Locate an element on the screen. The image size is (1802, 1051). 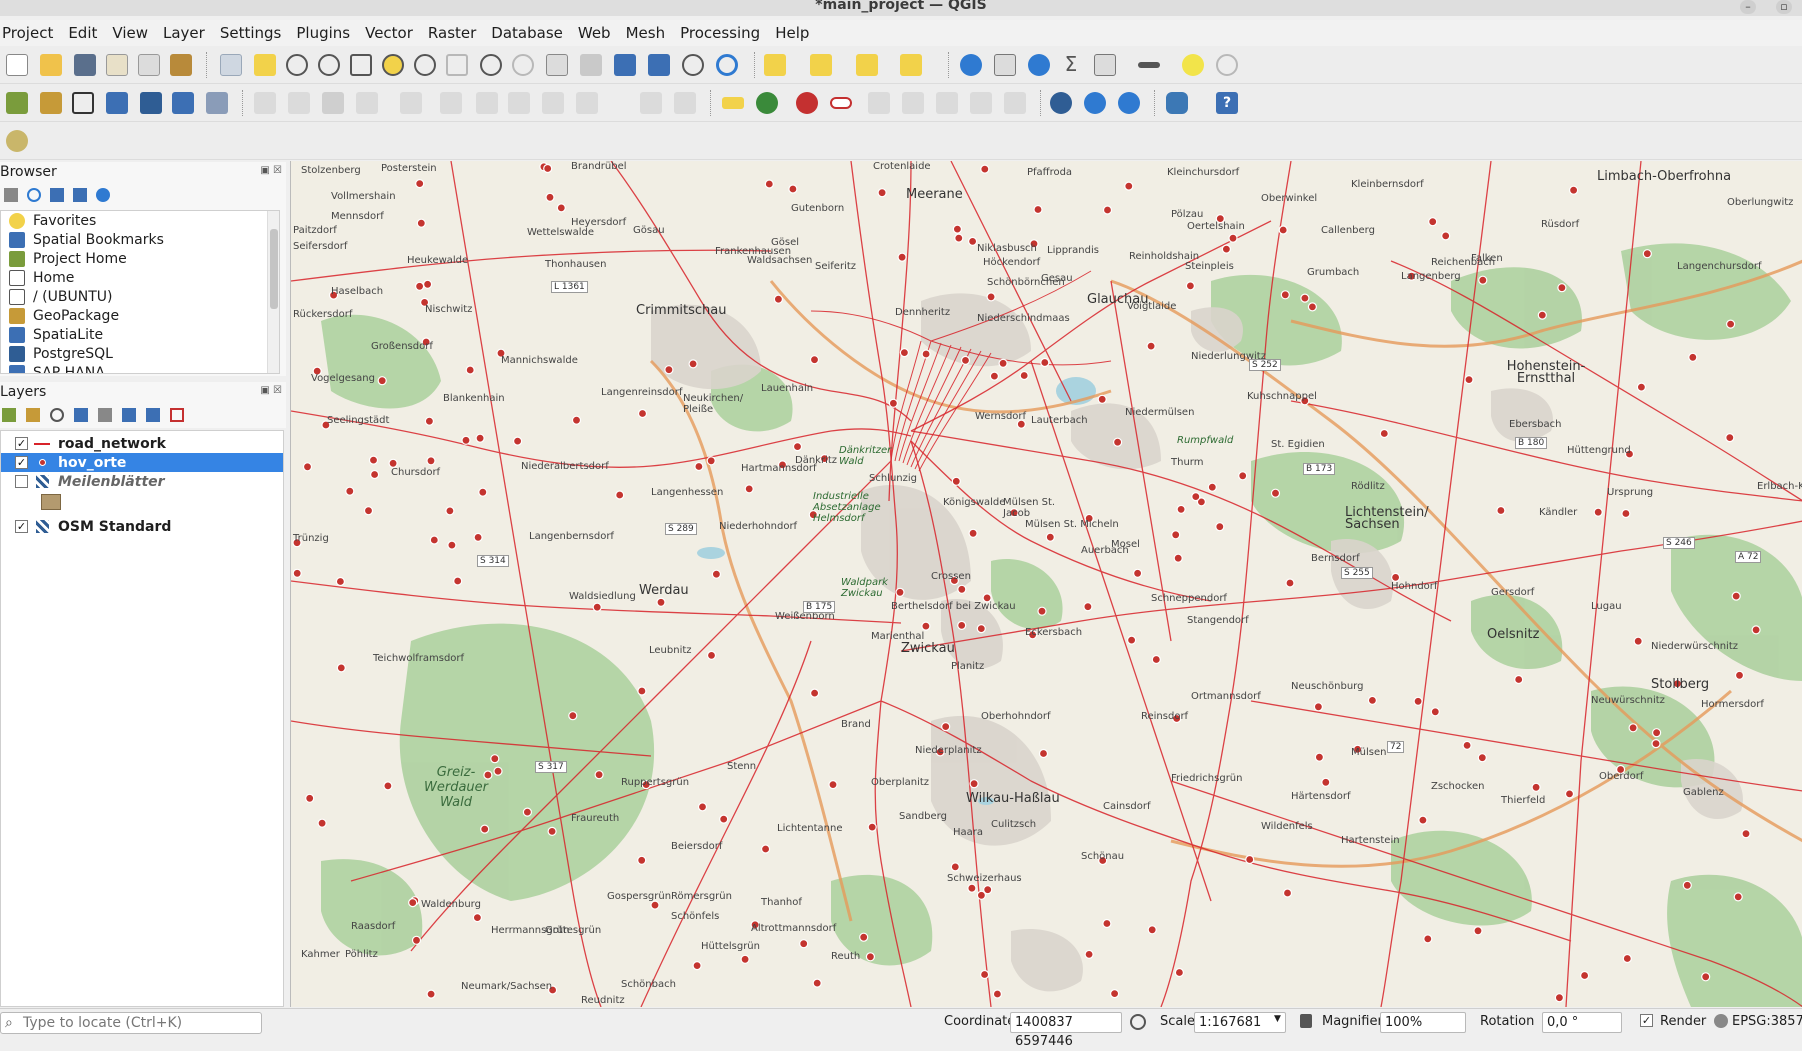
magnifier-field: 100% is located at coordinates (1423, 1022).